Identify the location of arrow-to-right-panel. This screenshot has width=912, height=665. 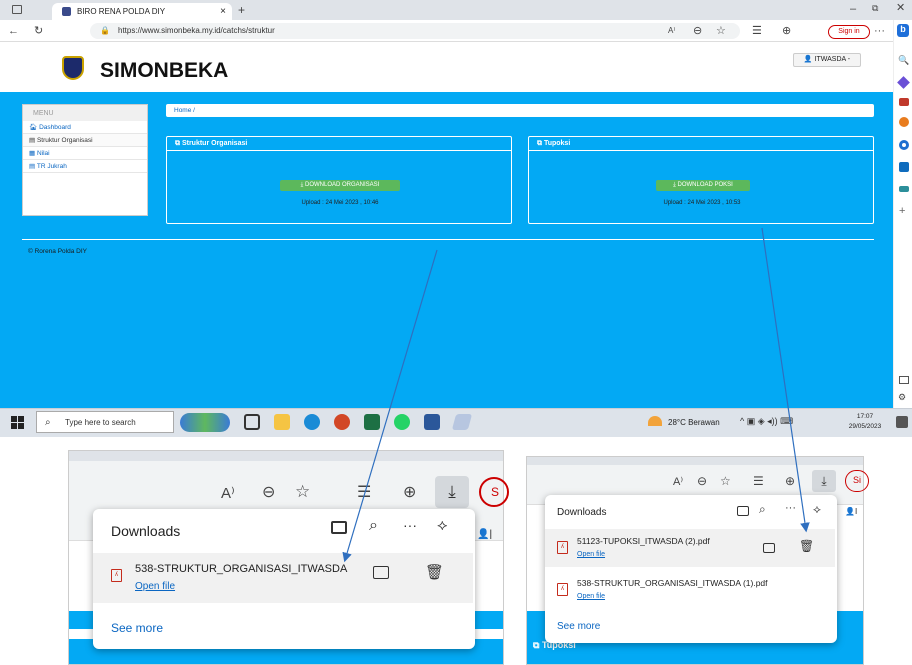
(785, 380).